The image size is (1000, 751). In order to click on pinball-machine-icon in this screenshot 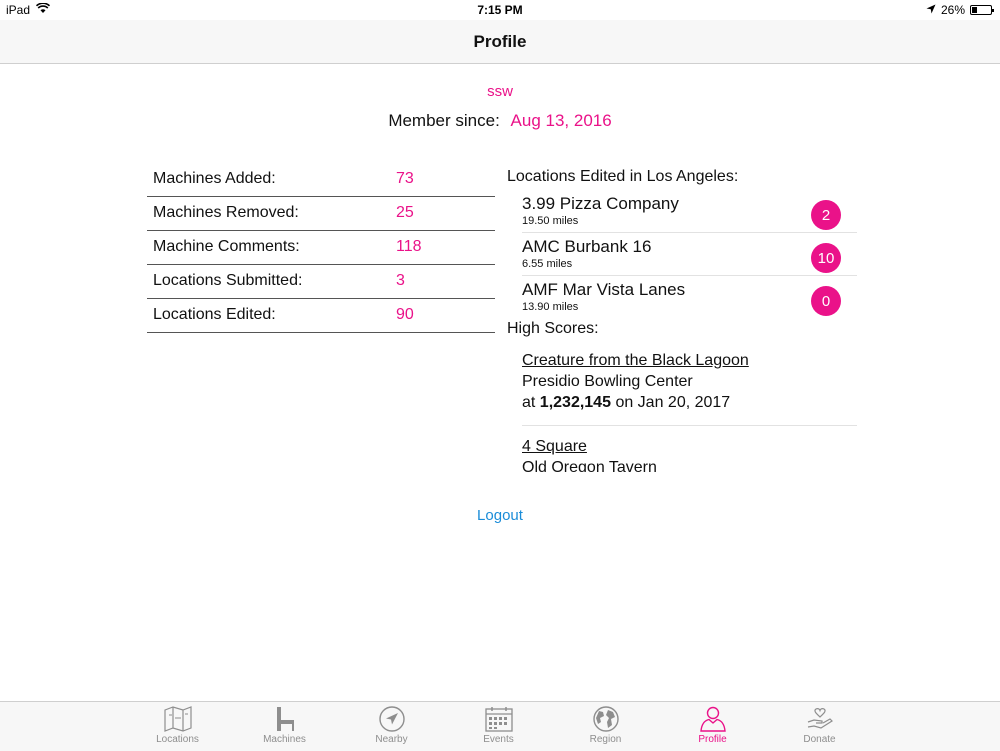, I will do `click(285, 719)`.